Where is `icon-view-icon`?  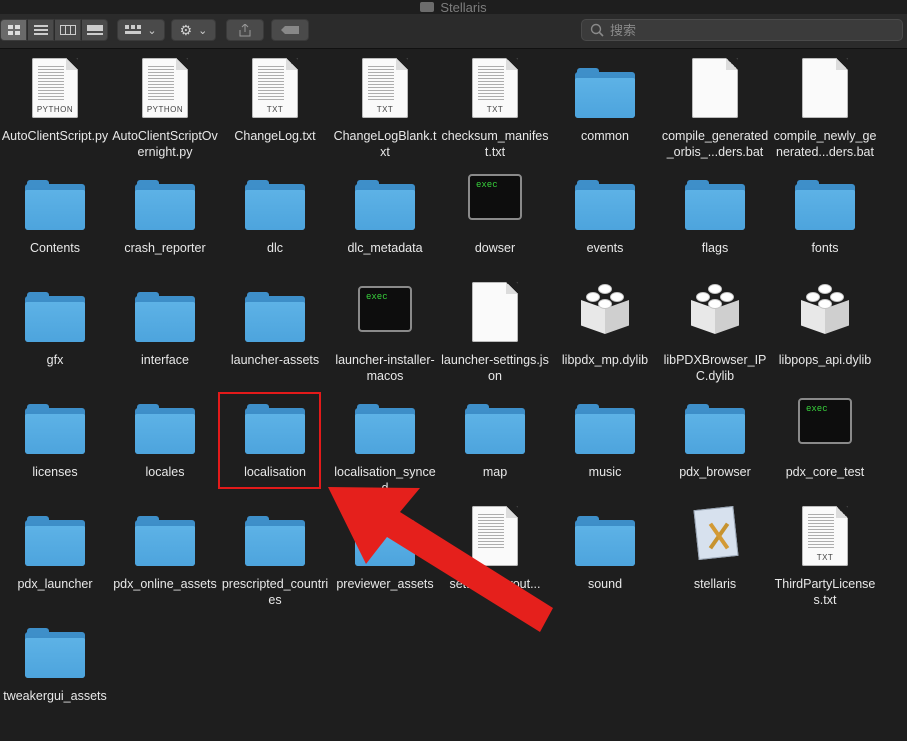
icon-view-icon is located at coordinates (13, 30).